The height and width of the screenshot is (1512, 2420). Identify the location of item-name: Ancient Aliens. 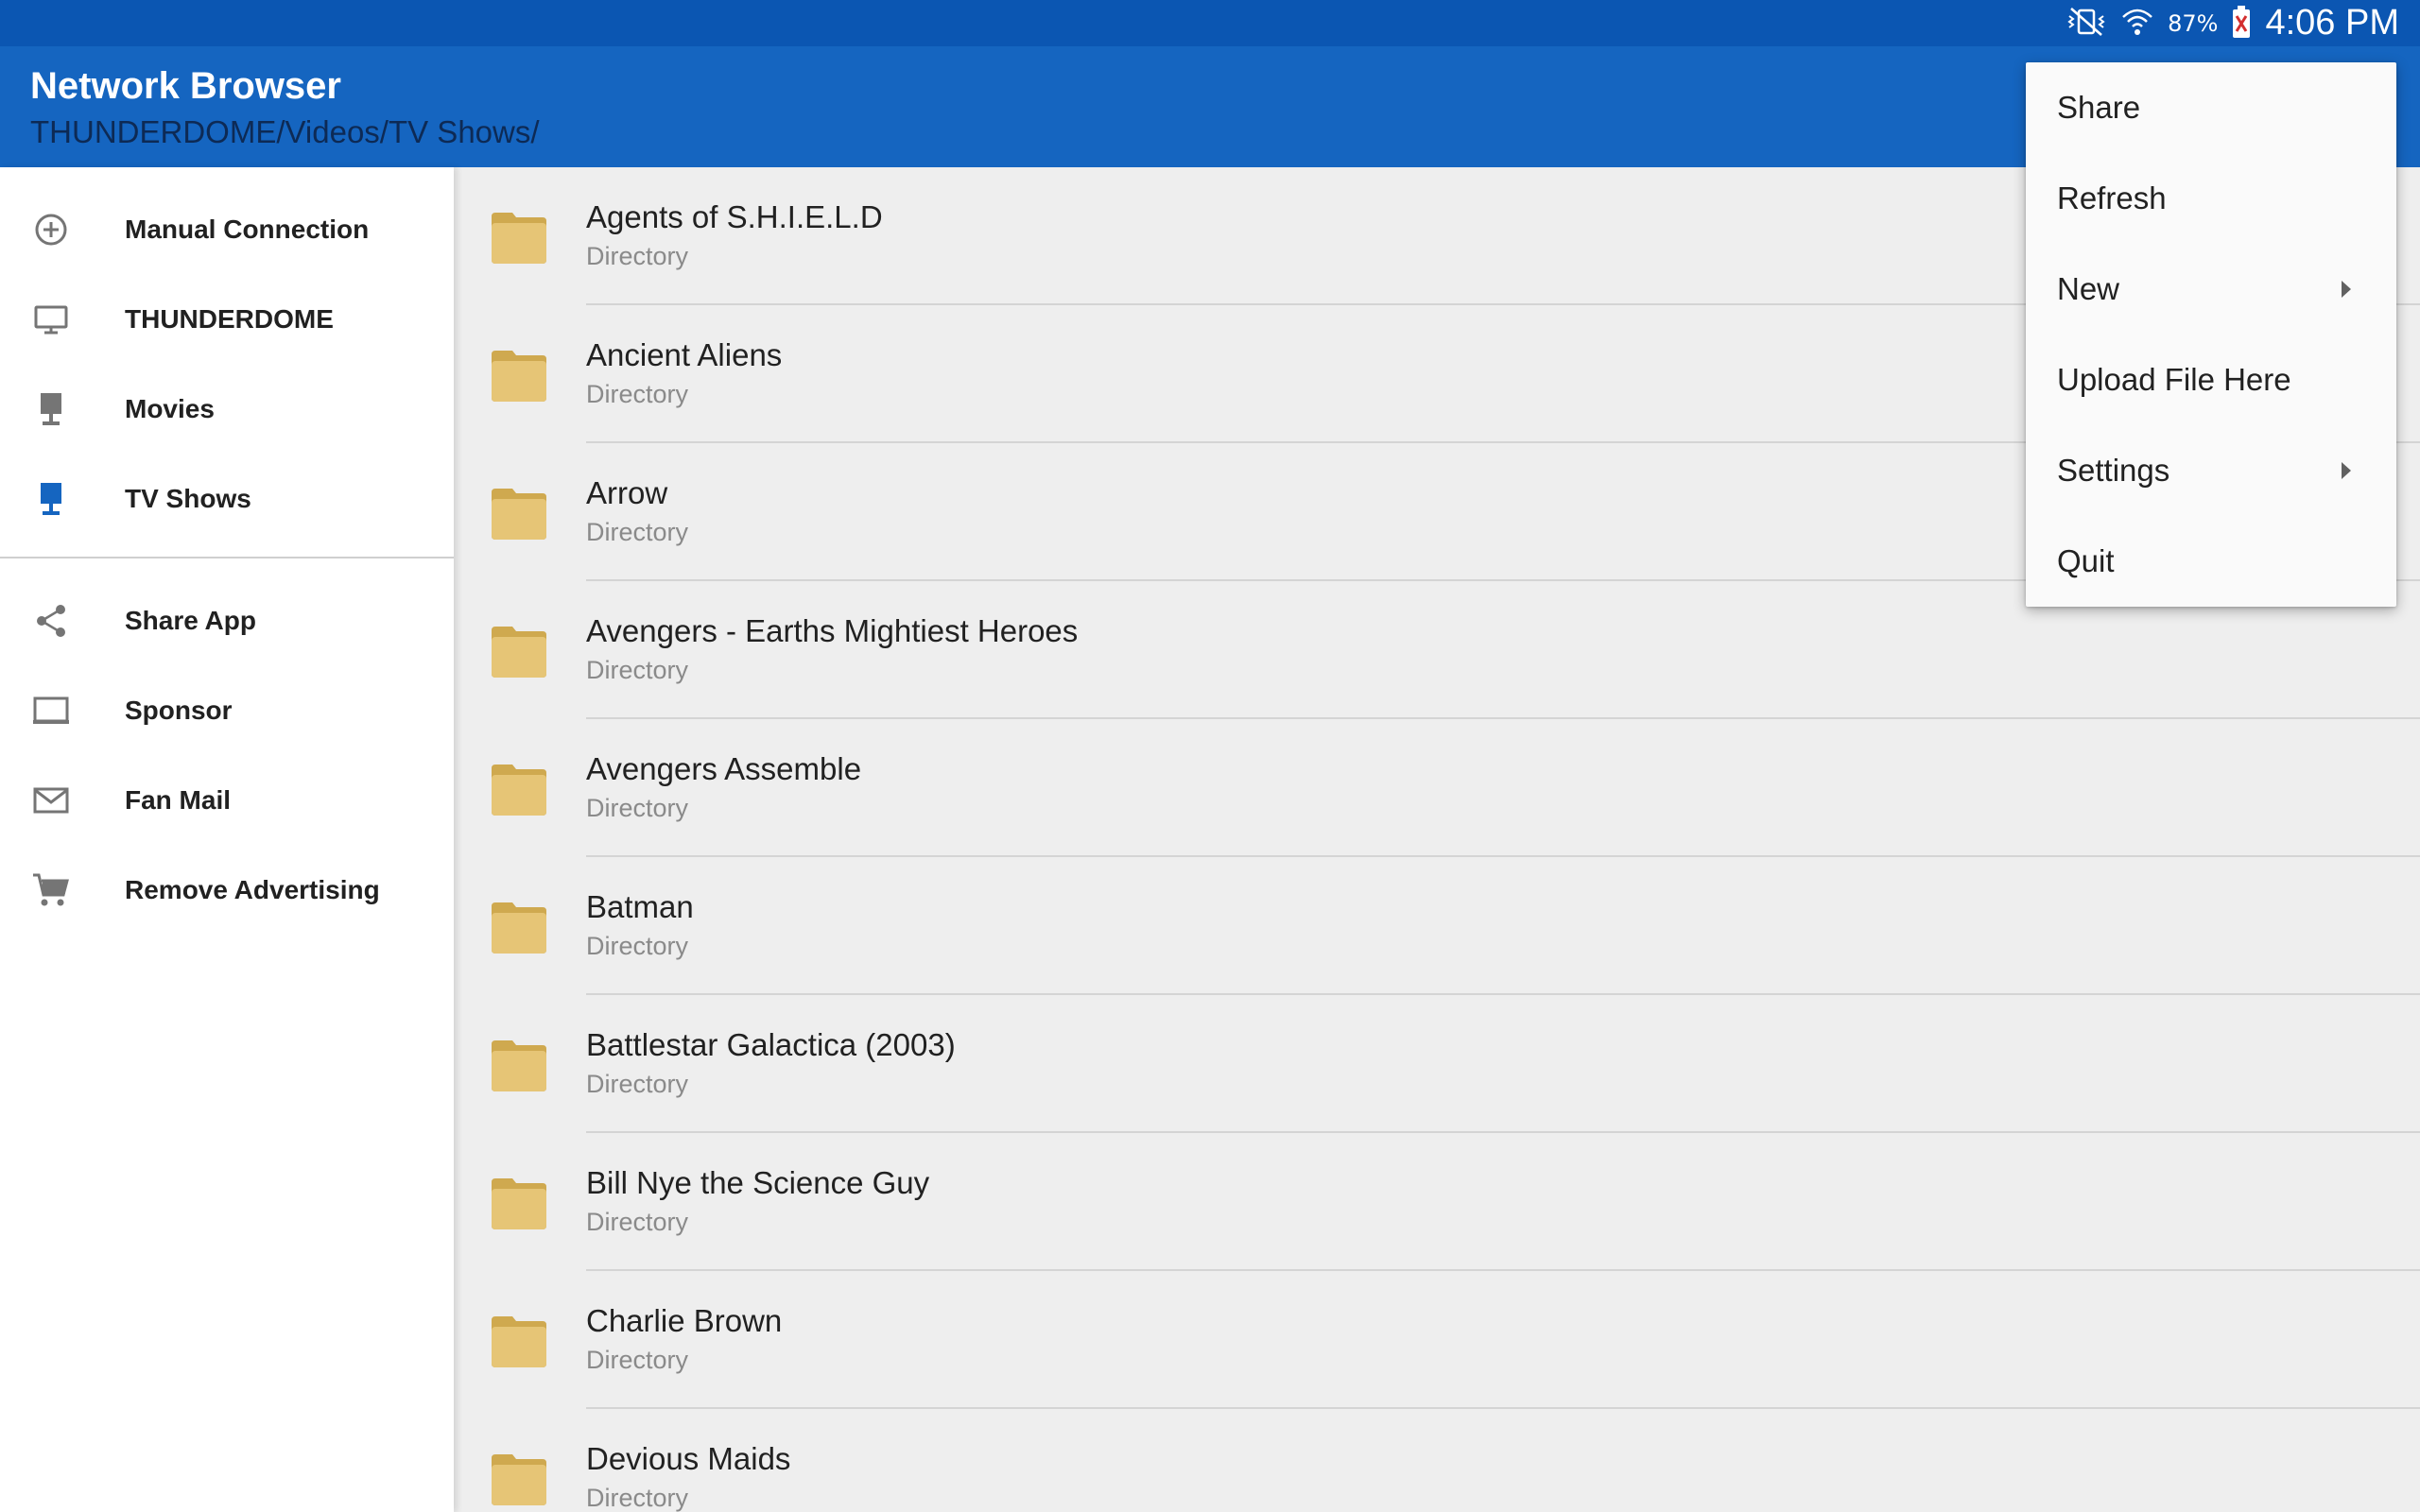
(685, 354).